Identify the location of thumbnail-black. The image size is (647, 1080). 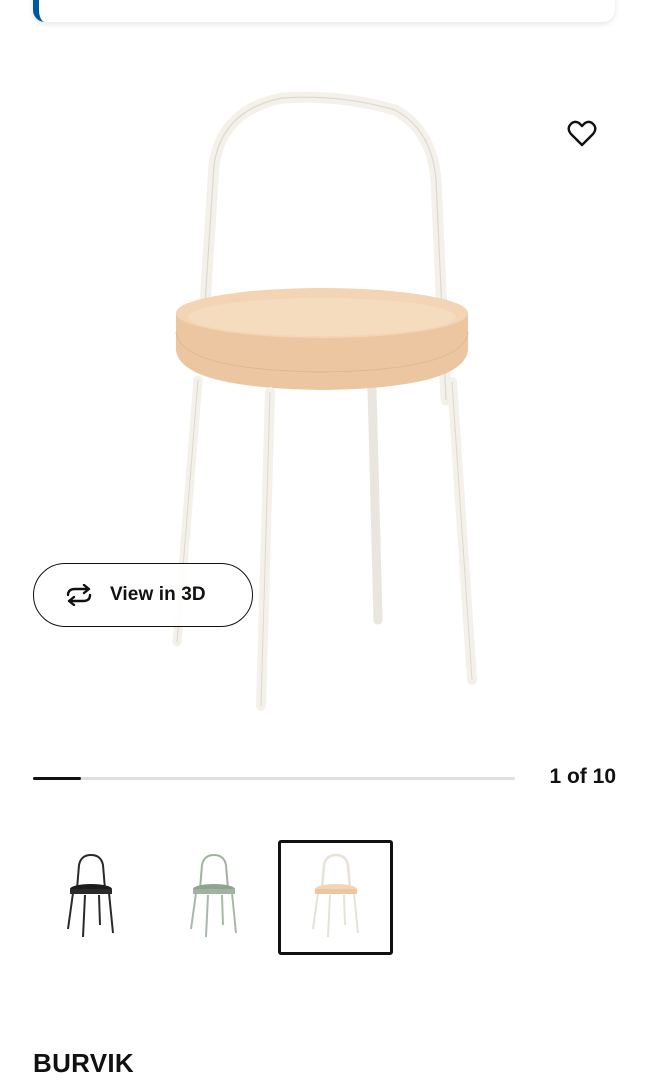
(90, 897).